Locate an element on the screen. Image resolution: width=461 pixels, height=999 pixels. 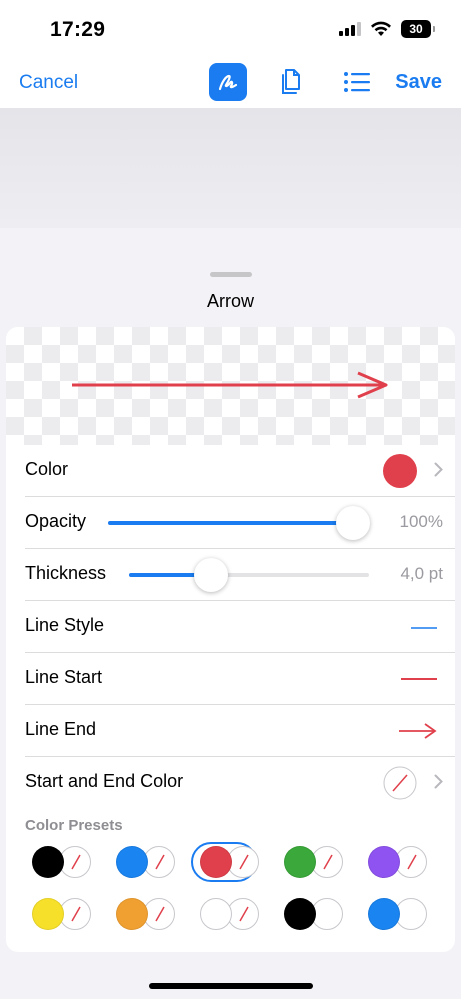
pages-tool-button is located at coordinates (292, 82).